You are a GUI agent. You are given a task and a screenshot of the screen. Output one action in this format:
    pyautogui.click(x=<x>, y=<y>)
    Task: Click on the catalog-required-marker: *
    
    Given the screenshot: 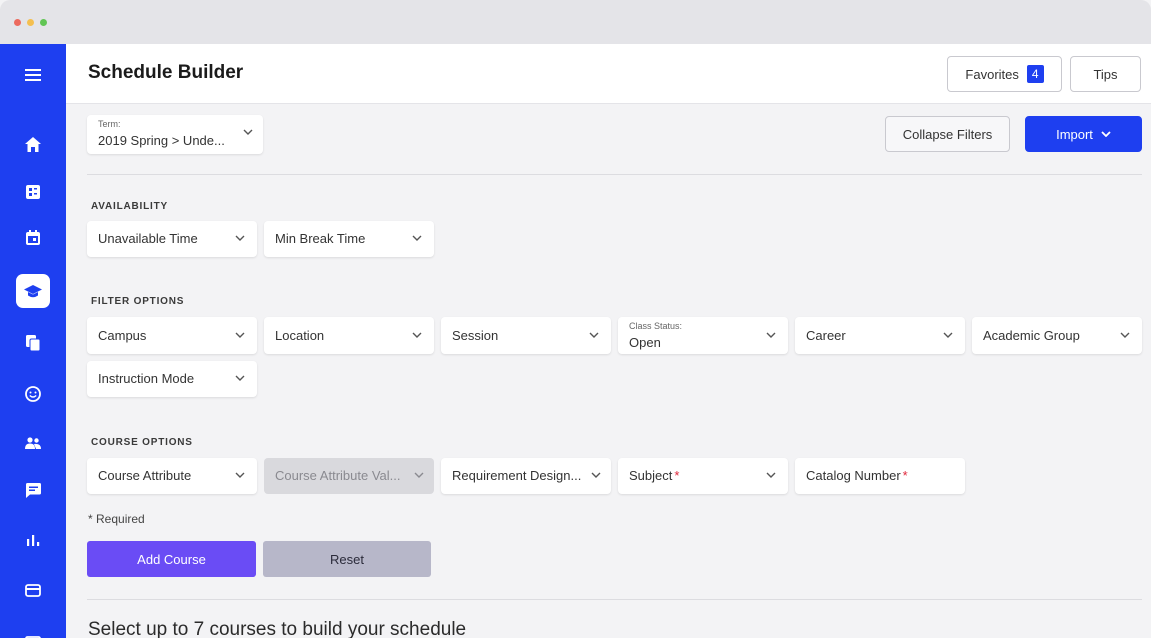 What is the action you would take?
    pyautogui.click(x=905, y=475)
    